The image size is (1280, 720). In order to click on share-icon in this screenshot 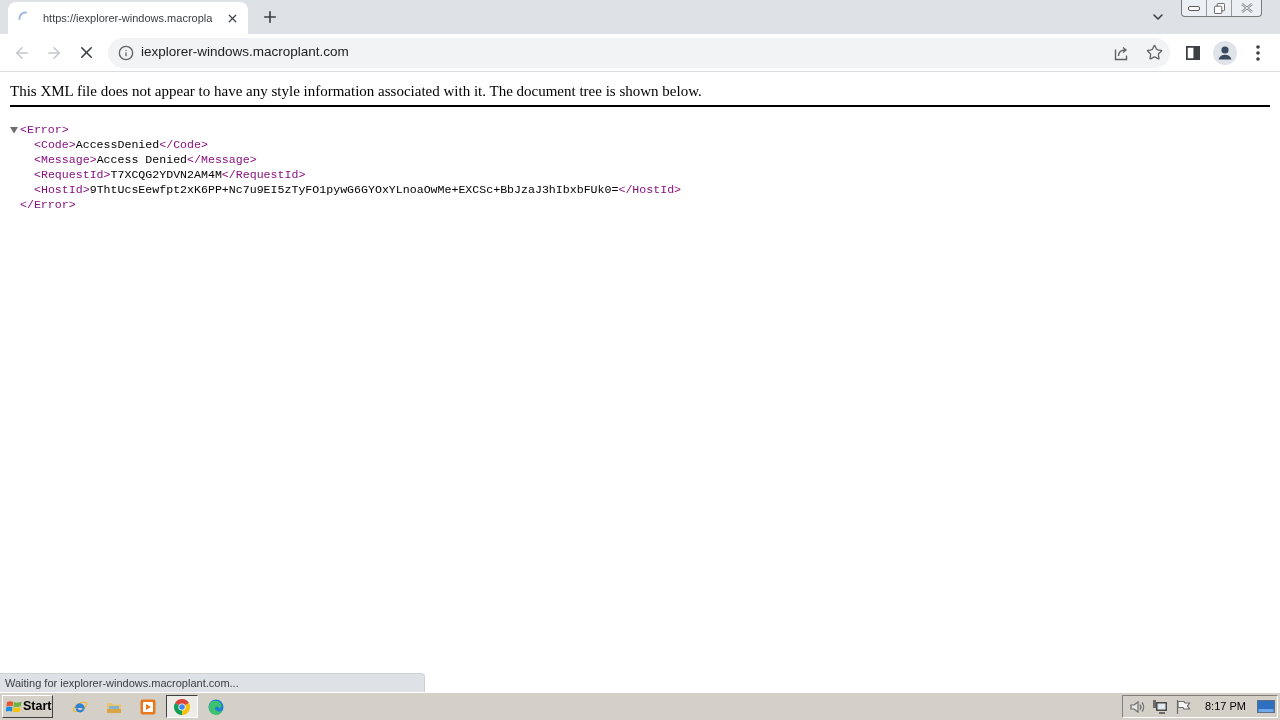, I will do `click(1122, 52)`.